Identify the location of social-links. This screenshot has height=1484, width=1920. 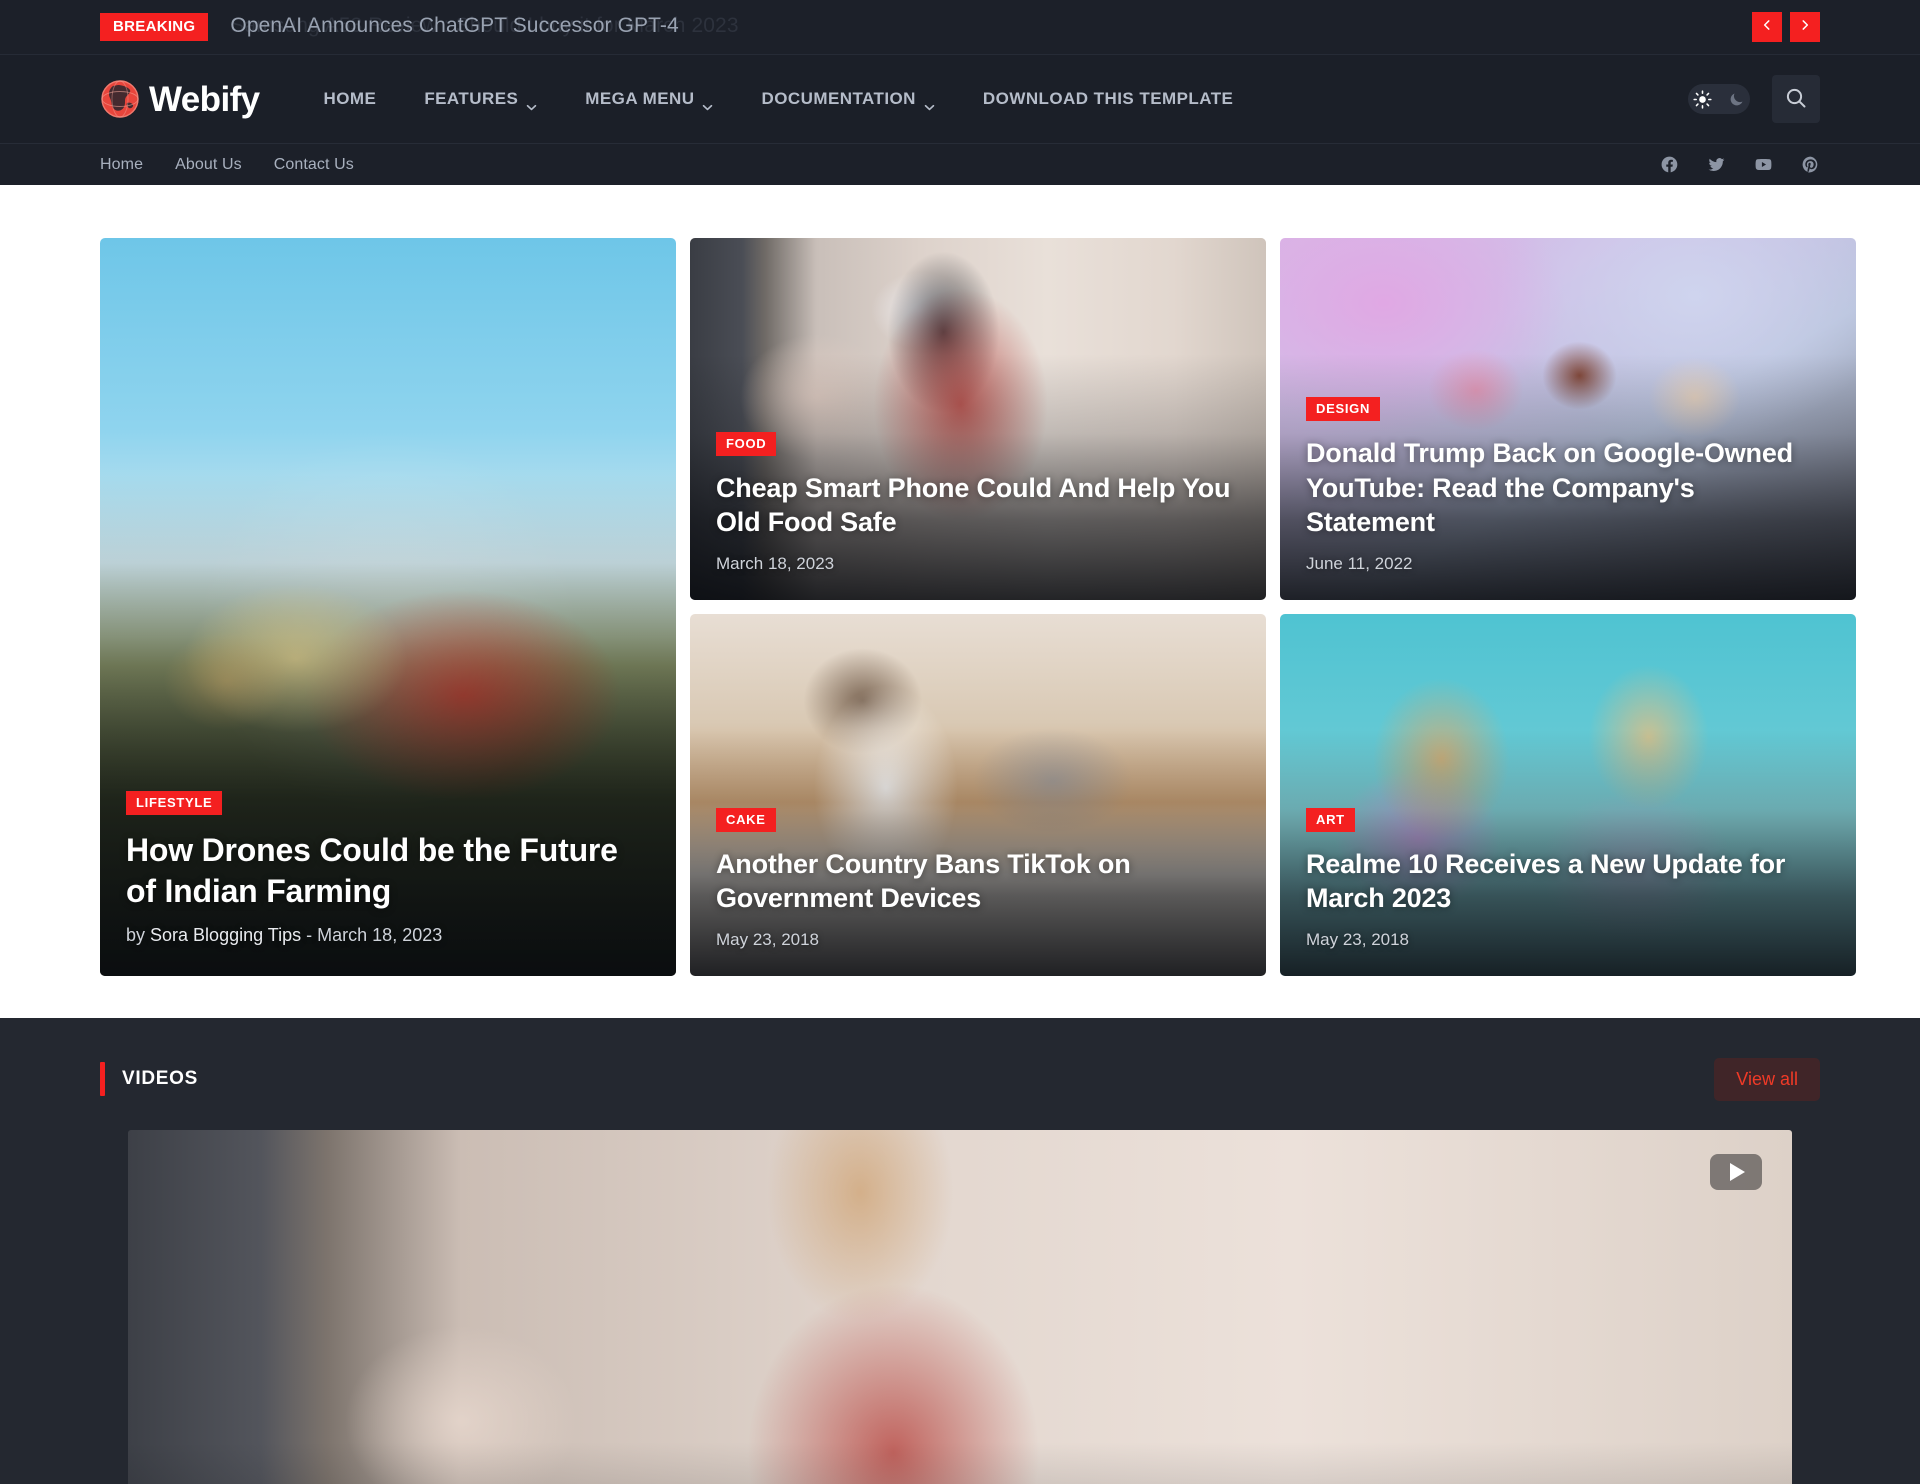
(1740, 164).